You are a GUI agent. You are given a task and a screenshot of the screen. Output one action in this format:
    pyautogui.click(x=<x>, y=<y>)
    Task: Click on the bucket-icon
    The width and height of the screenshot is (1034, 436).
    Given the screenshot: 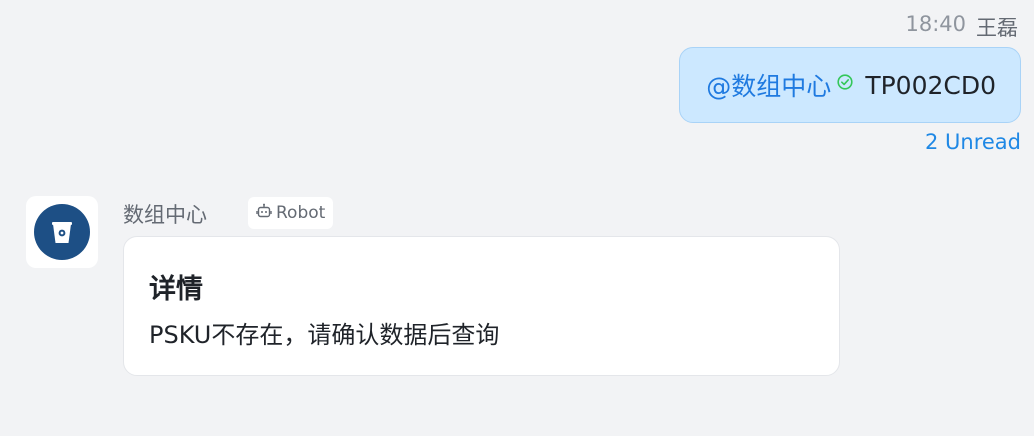 What is the action you would take?
    pyautogui.click(x=62, y=232)
    